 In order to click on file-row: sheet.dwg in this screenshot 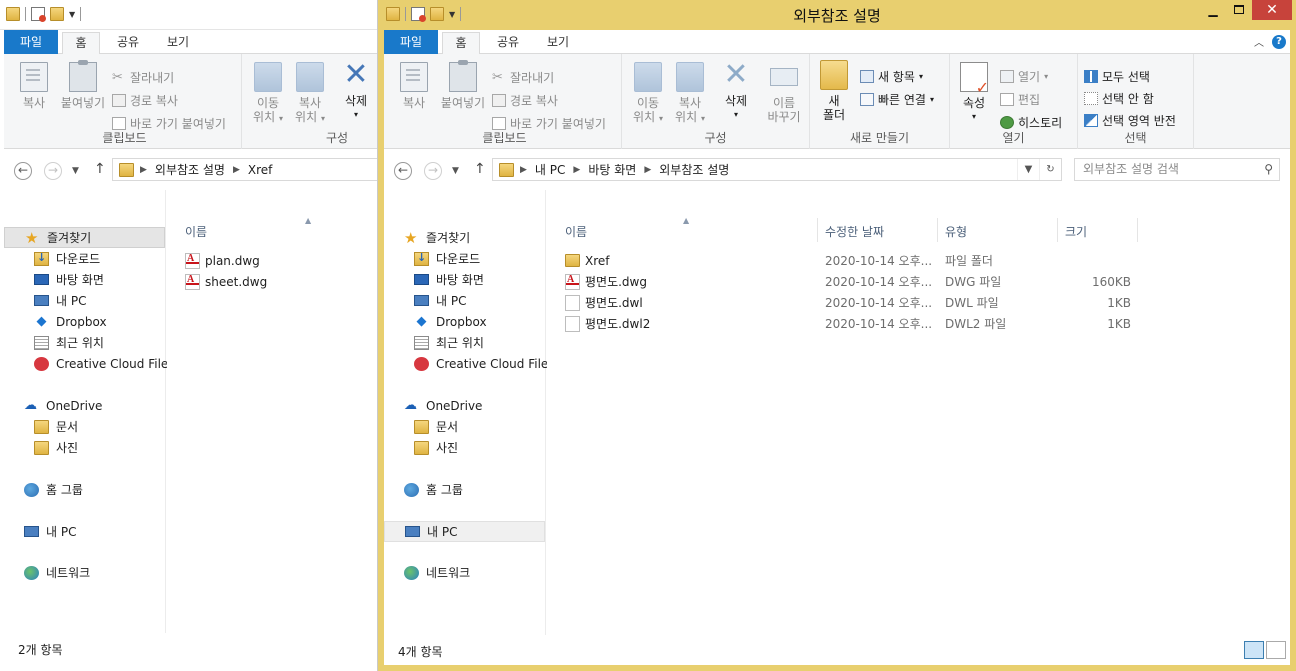, I will do `click(226, 281)`.